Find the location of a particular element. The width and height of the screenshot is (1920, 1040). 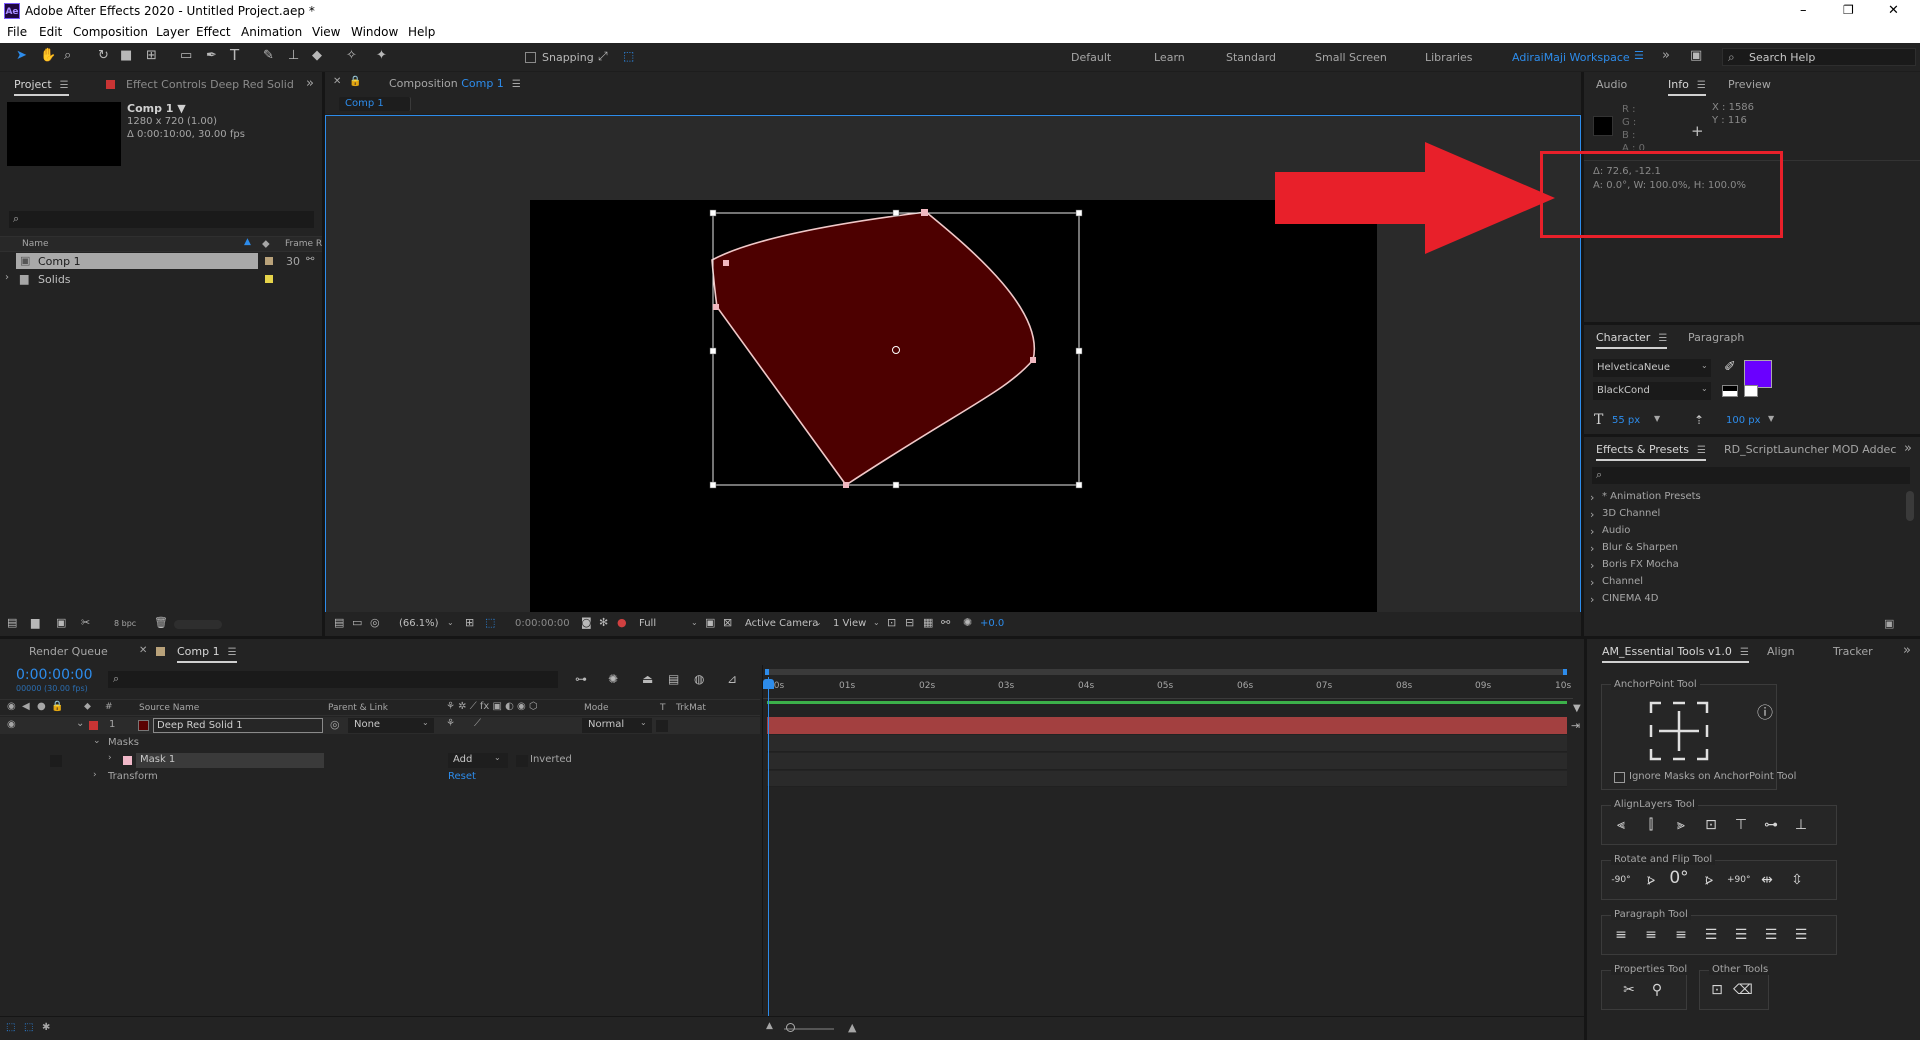

inverted-checkbox is located at coordinates (522, 761).